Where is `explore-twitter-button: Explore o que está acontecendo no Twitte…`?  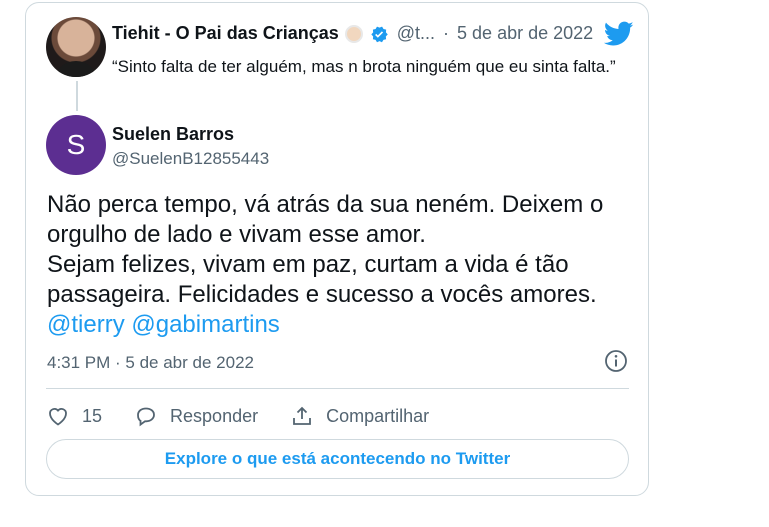 explore-twitter-button: Explore o que está acontecendo no Twitte… is located at coordinates (337, 459).